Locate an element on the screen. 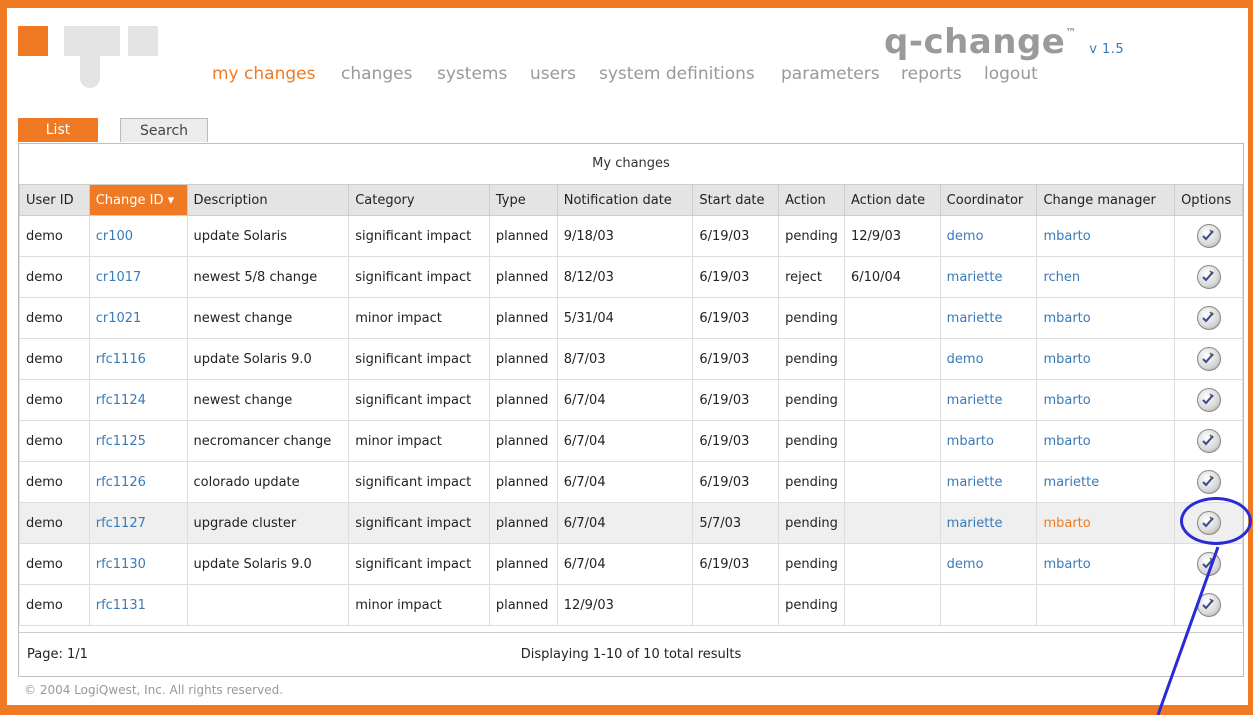  change-id-cell: rfc1130 is located at coordinates (138, 564).